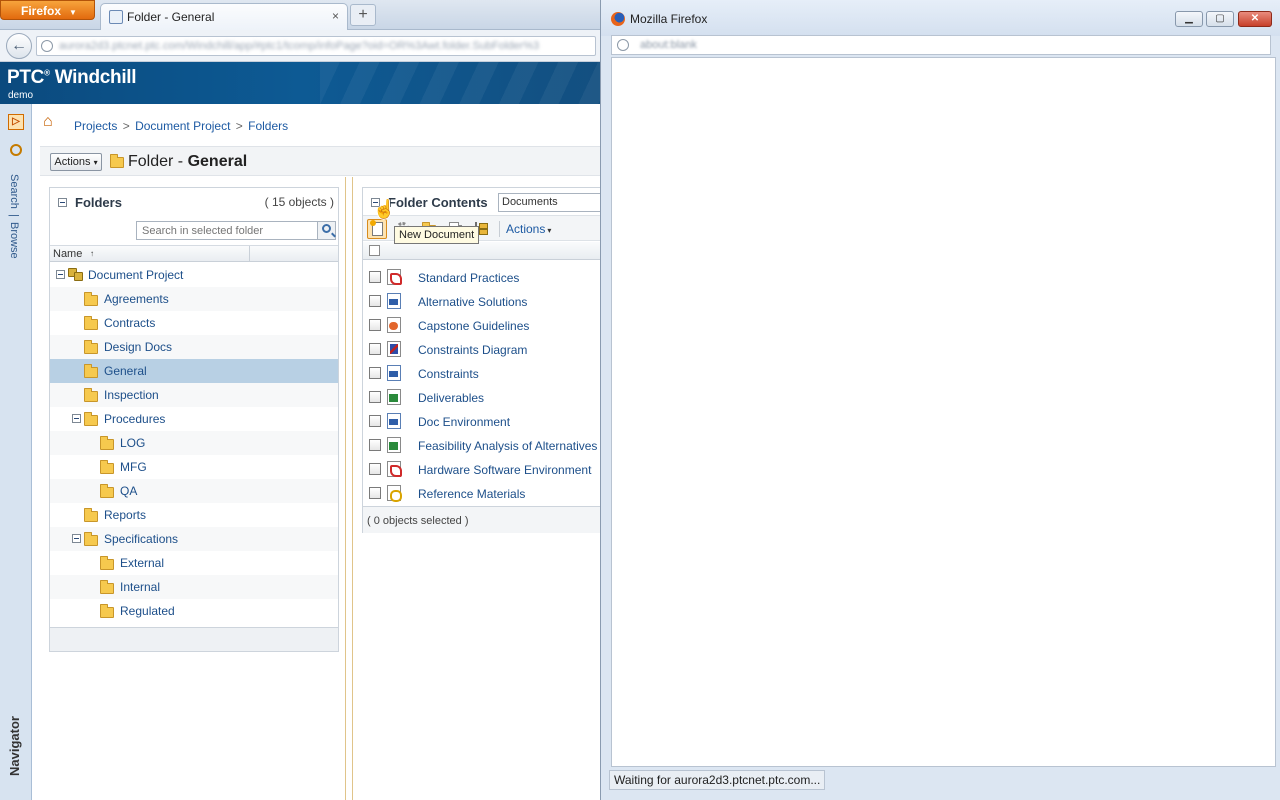  I want to click on folder-tree-label: MFG, so click(133, 467).